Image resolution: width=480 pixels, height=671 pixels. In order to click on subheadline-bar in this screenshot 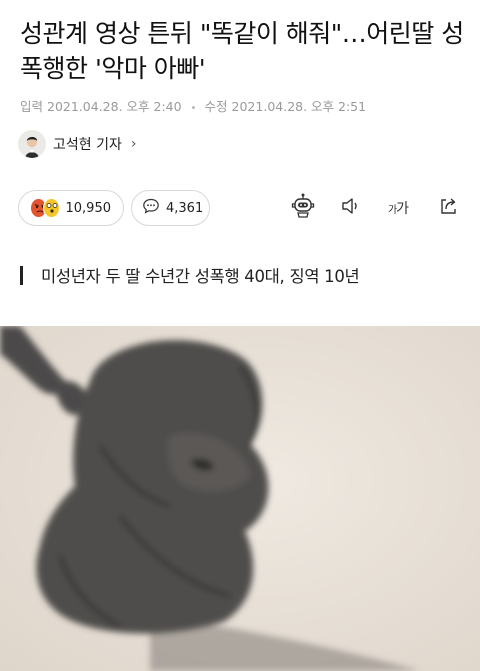, I will do `click(21, 275)`.